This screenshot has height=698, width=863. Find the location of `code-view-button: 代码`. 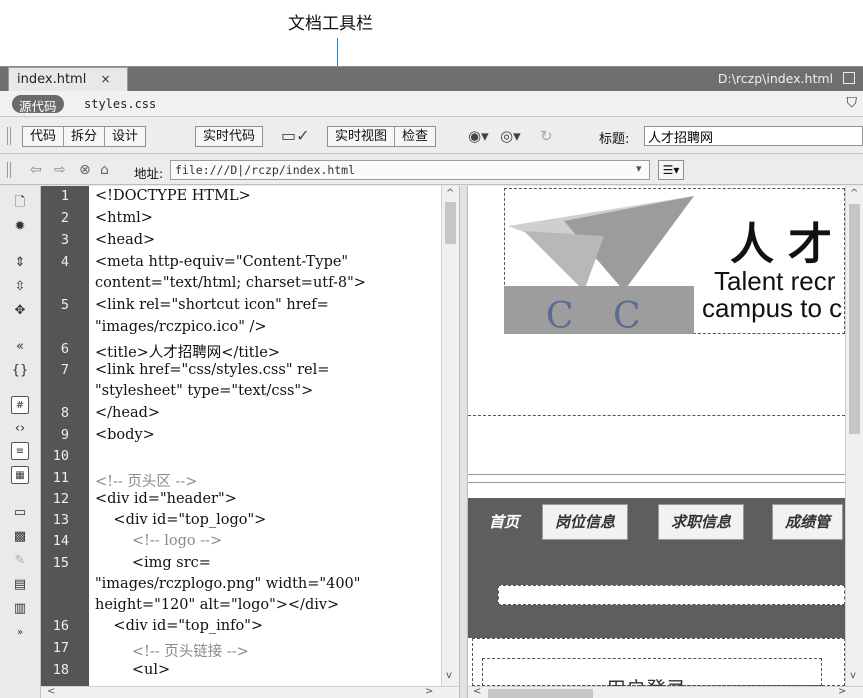

code-view-button: 代码 is located at coordinates (44, 136).